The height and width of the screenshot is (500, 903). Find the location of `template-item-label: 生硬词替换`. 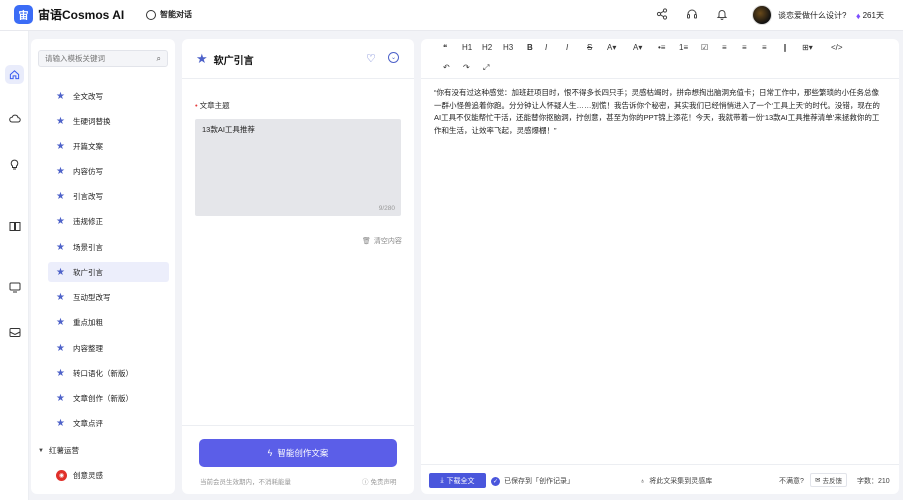

template-item-label: 生硬词替换 is located at coordinates (92, 121).